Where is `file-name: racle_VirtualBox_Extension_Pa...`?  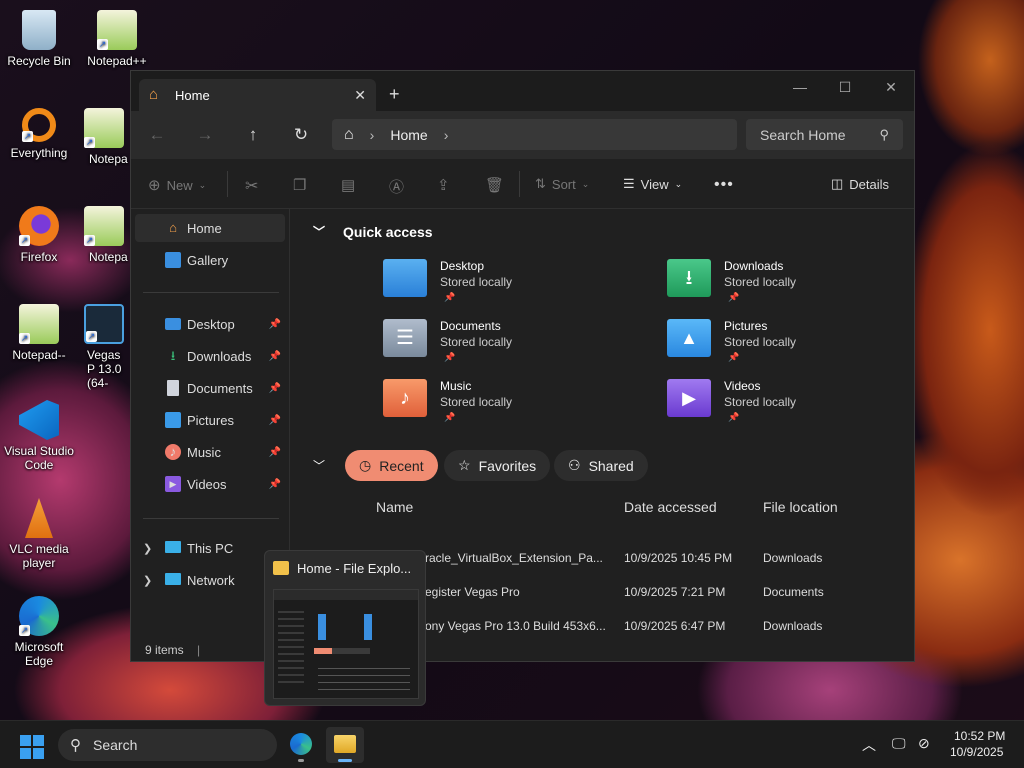
file-name: racle_VirtualBox_Extension_Pa... is located at coordinates (514, 558).